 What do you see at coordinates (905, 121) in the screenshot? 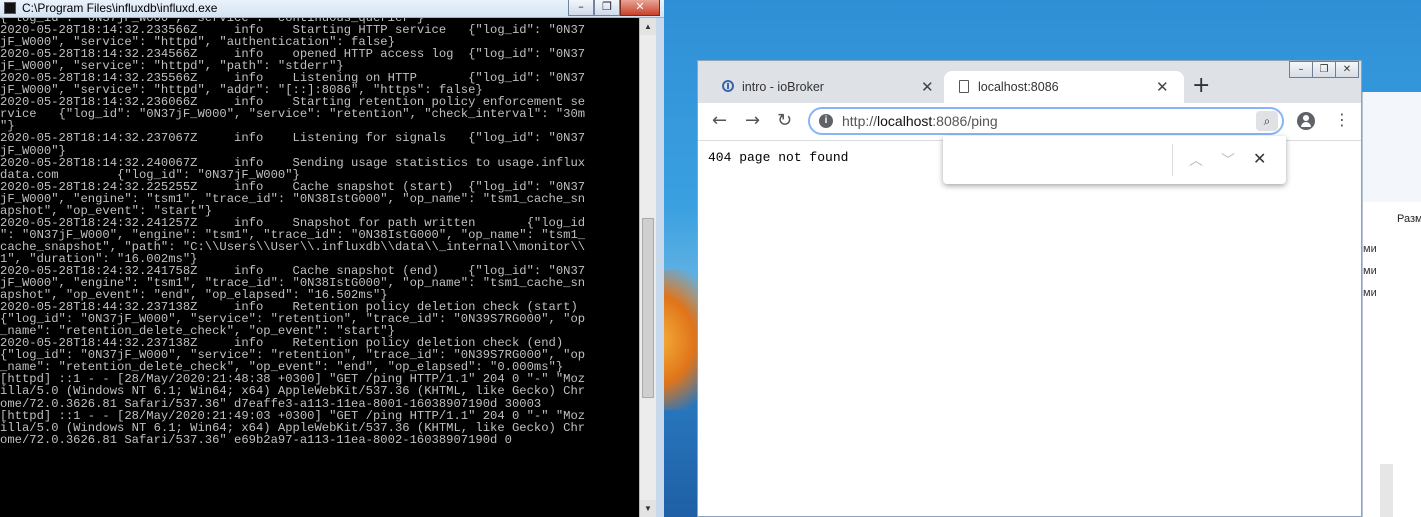
I see `url-host: localhost` at bounding box center [905, 121].